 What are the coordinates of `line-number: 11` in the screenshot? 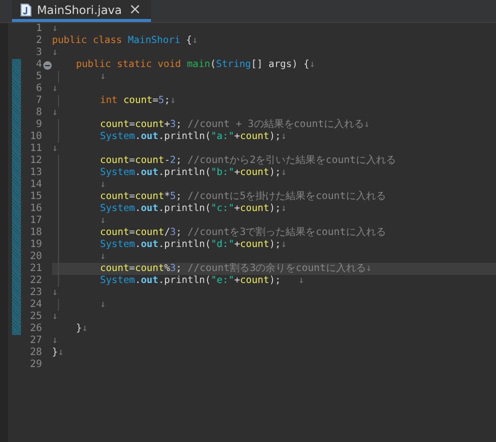 It's located at (35, 149).